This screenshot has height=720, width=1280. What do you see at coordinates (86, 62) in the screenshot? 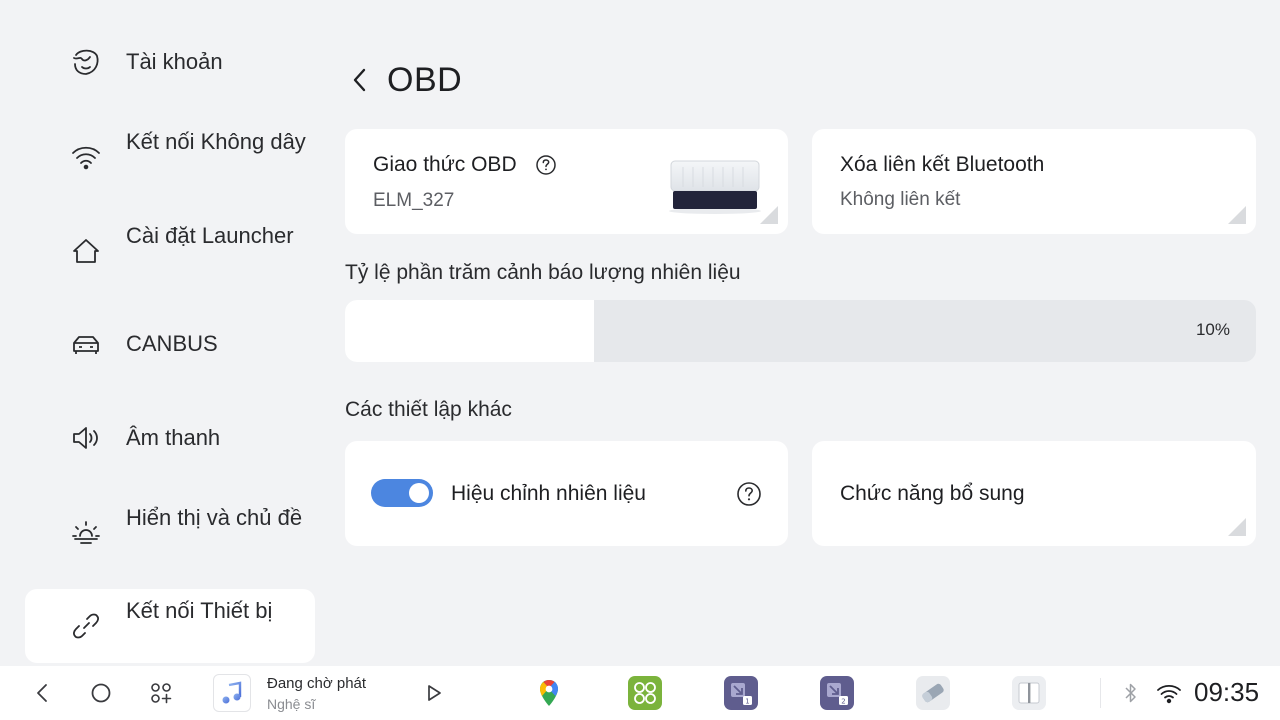
I see `account-icon` at bounding box center [86, 62].